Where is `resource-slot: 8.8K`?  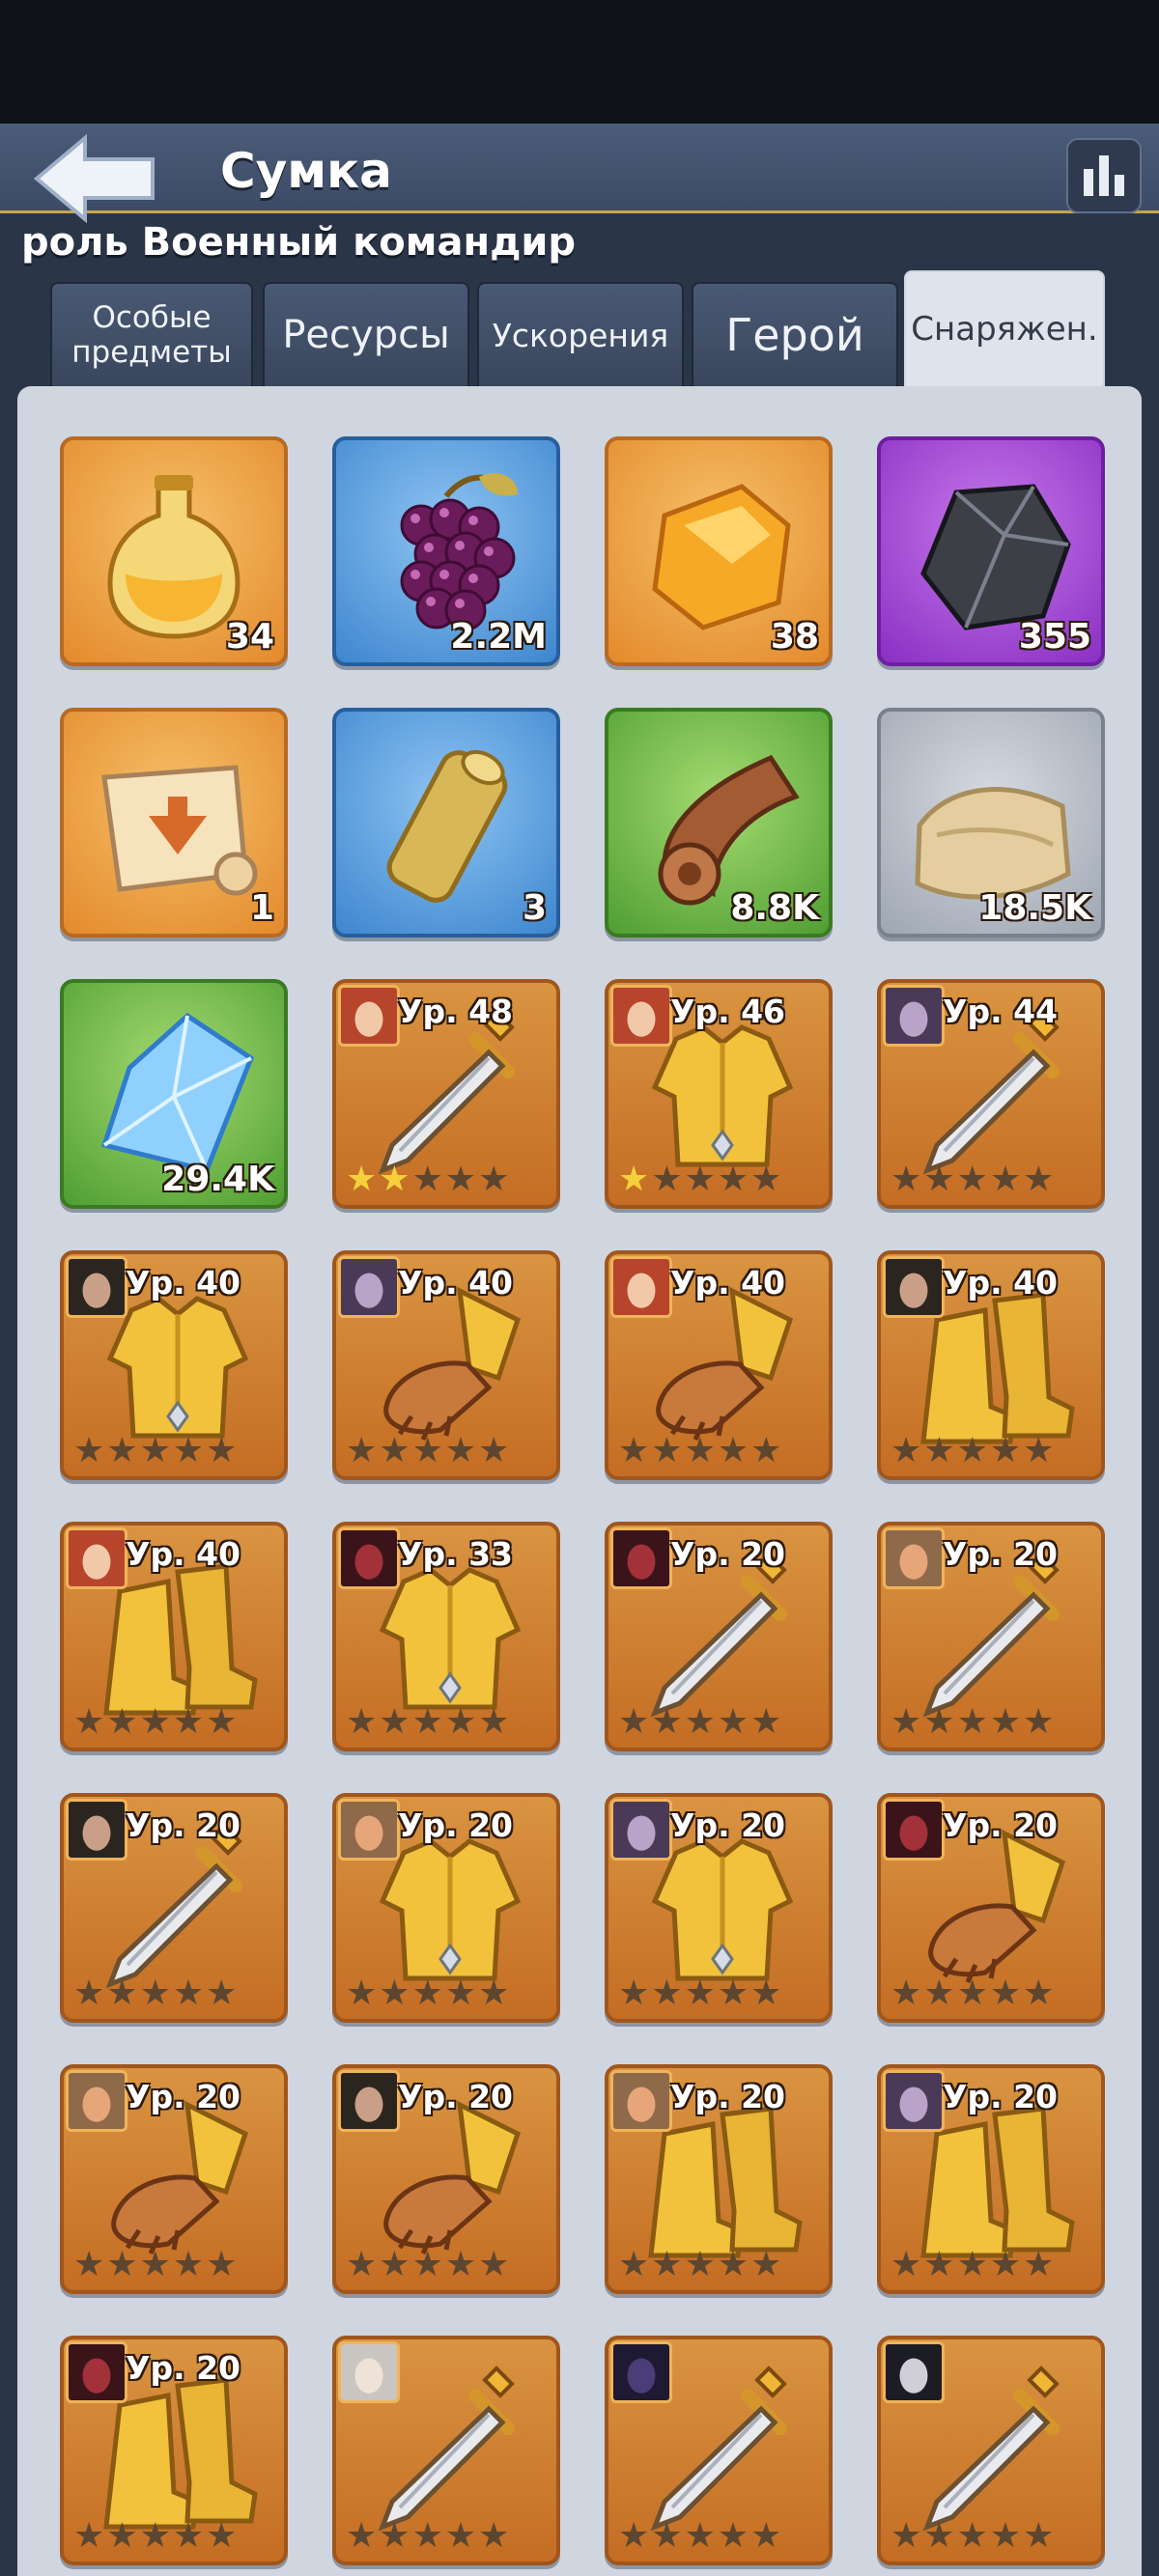 resource-slot: 8.8K is located at coordinates (719, 823).